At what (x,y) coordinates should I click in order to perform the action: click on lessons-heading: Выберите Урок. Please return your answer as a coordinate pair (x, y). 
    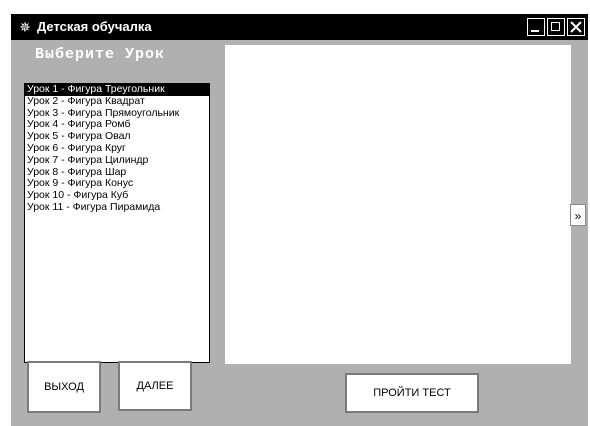
    Looking at the image, I should click on (100, 54).